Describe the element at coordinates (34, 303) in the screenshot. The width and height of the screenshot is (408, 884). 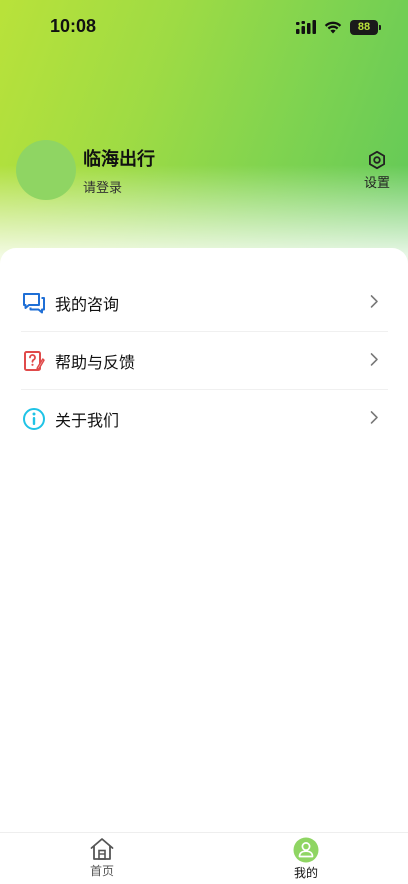
I see `chat-icon` at that location.